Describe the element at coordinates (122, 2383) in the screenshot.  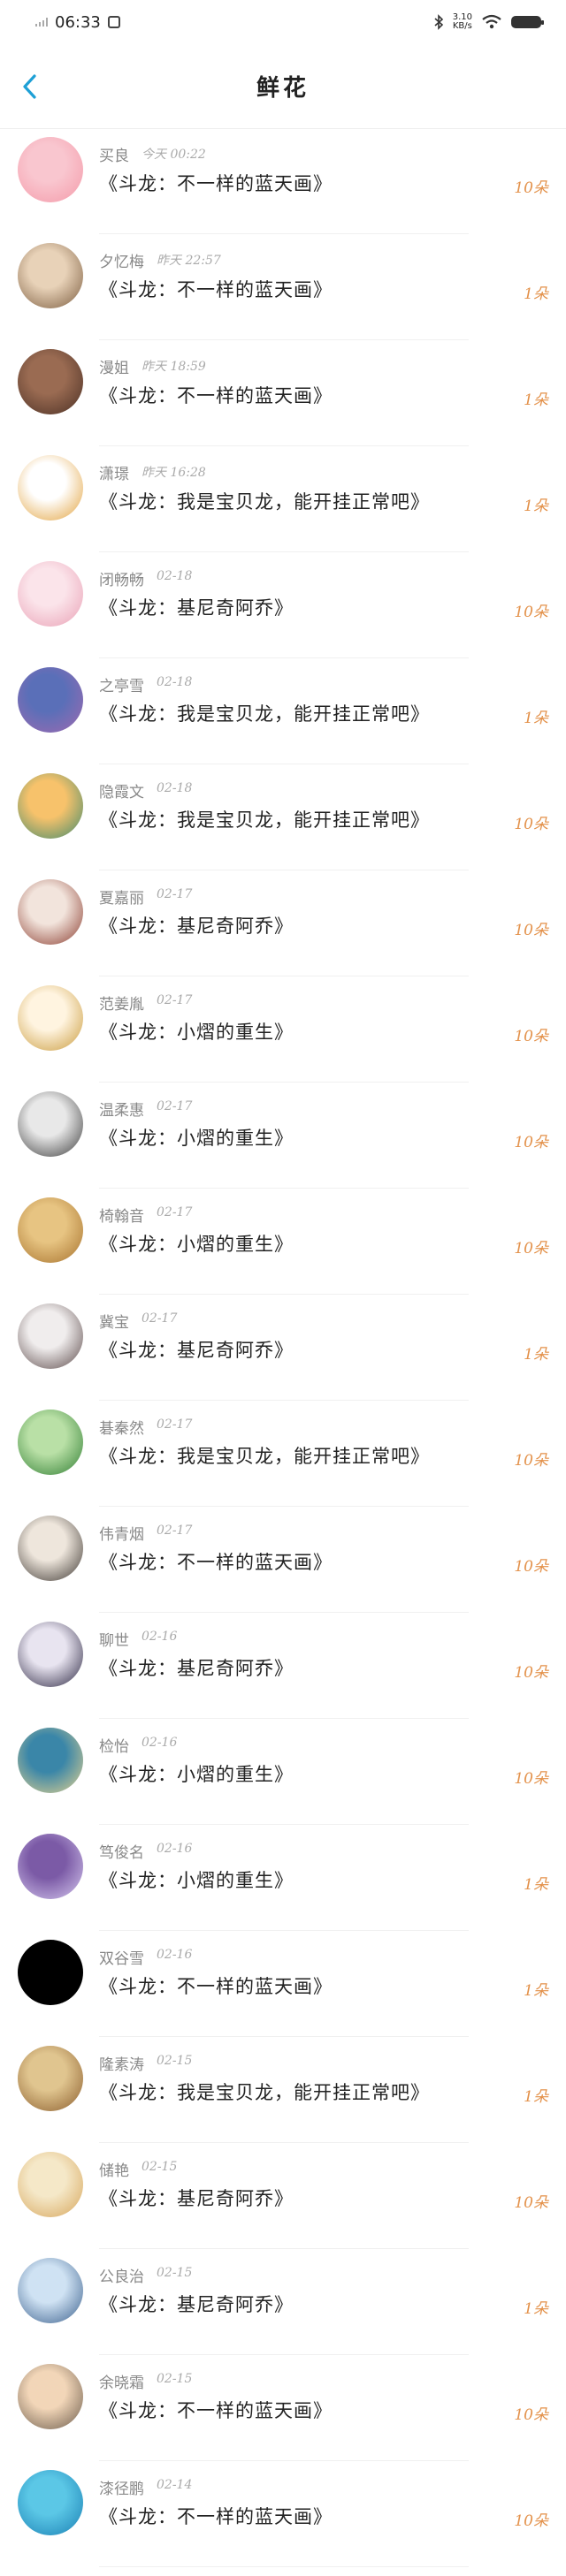
I see `user-name: 余晓霜` at that location.